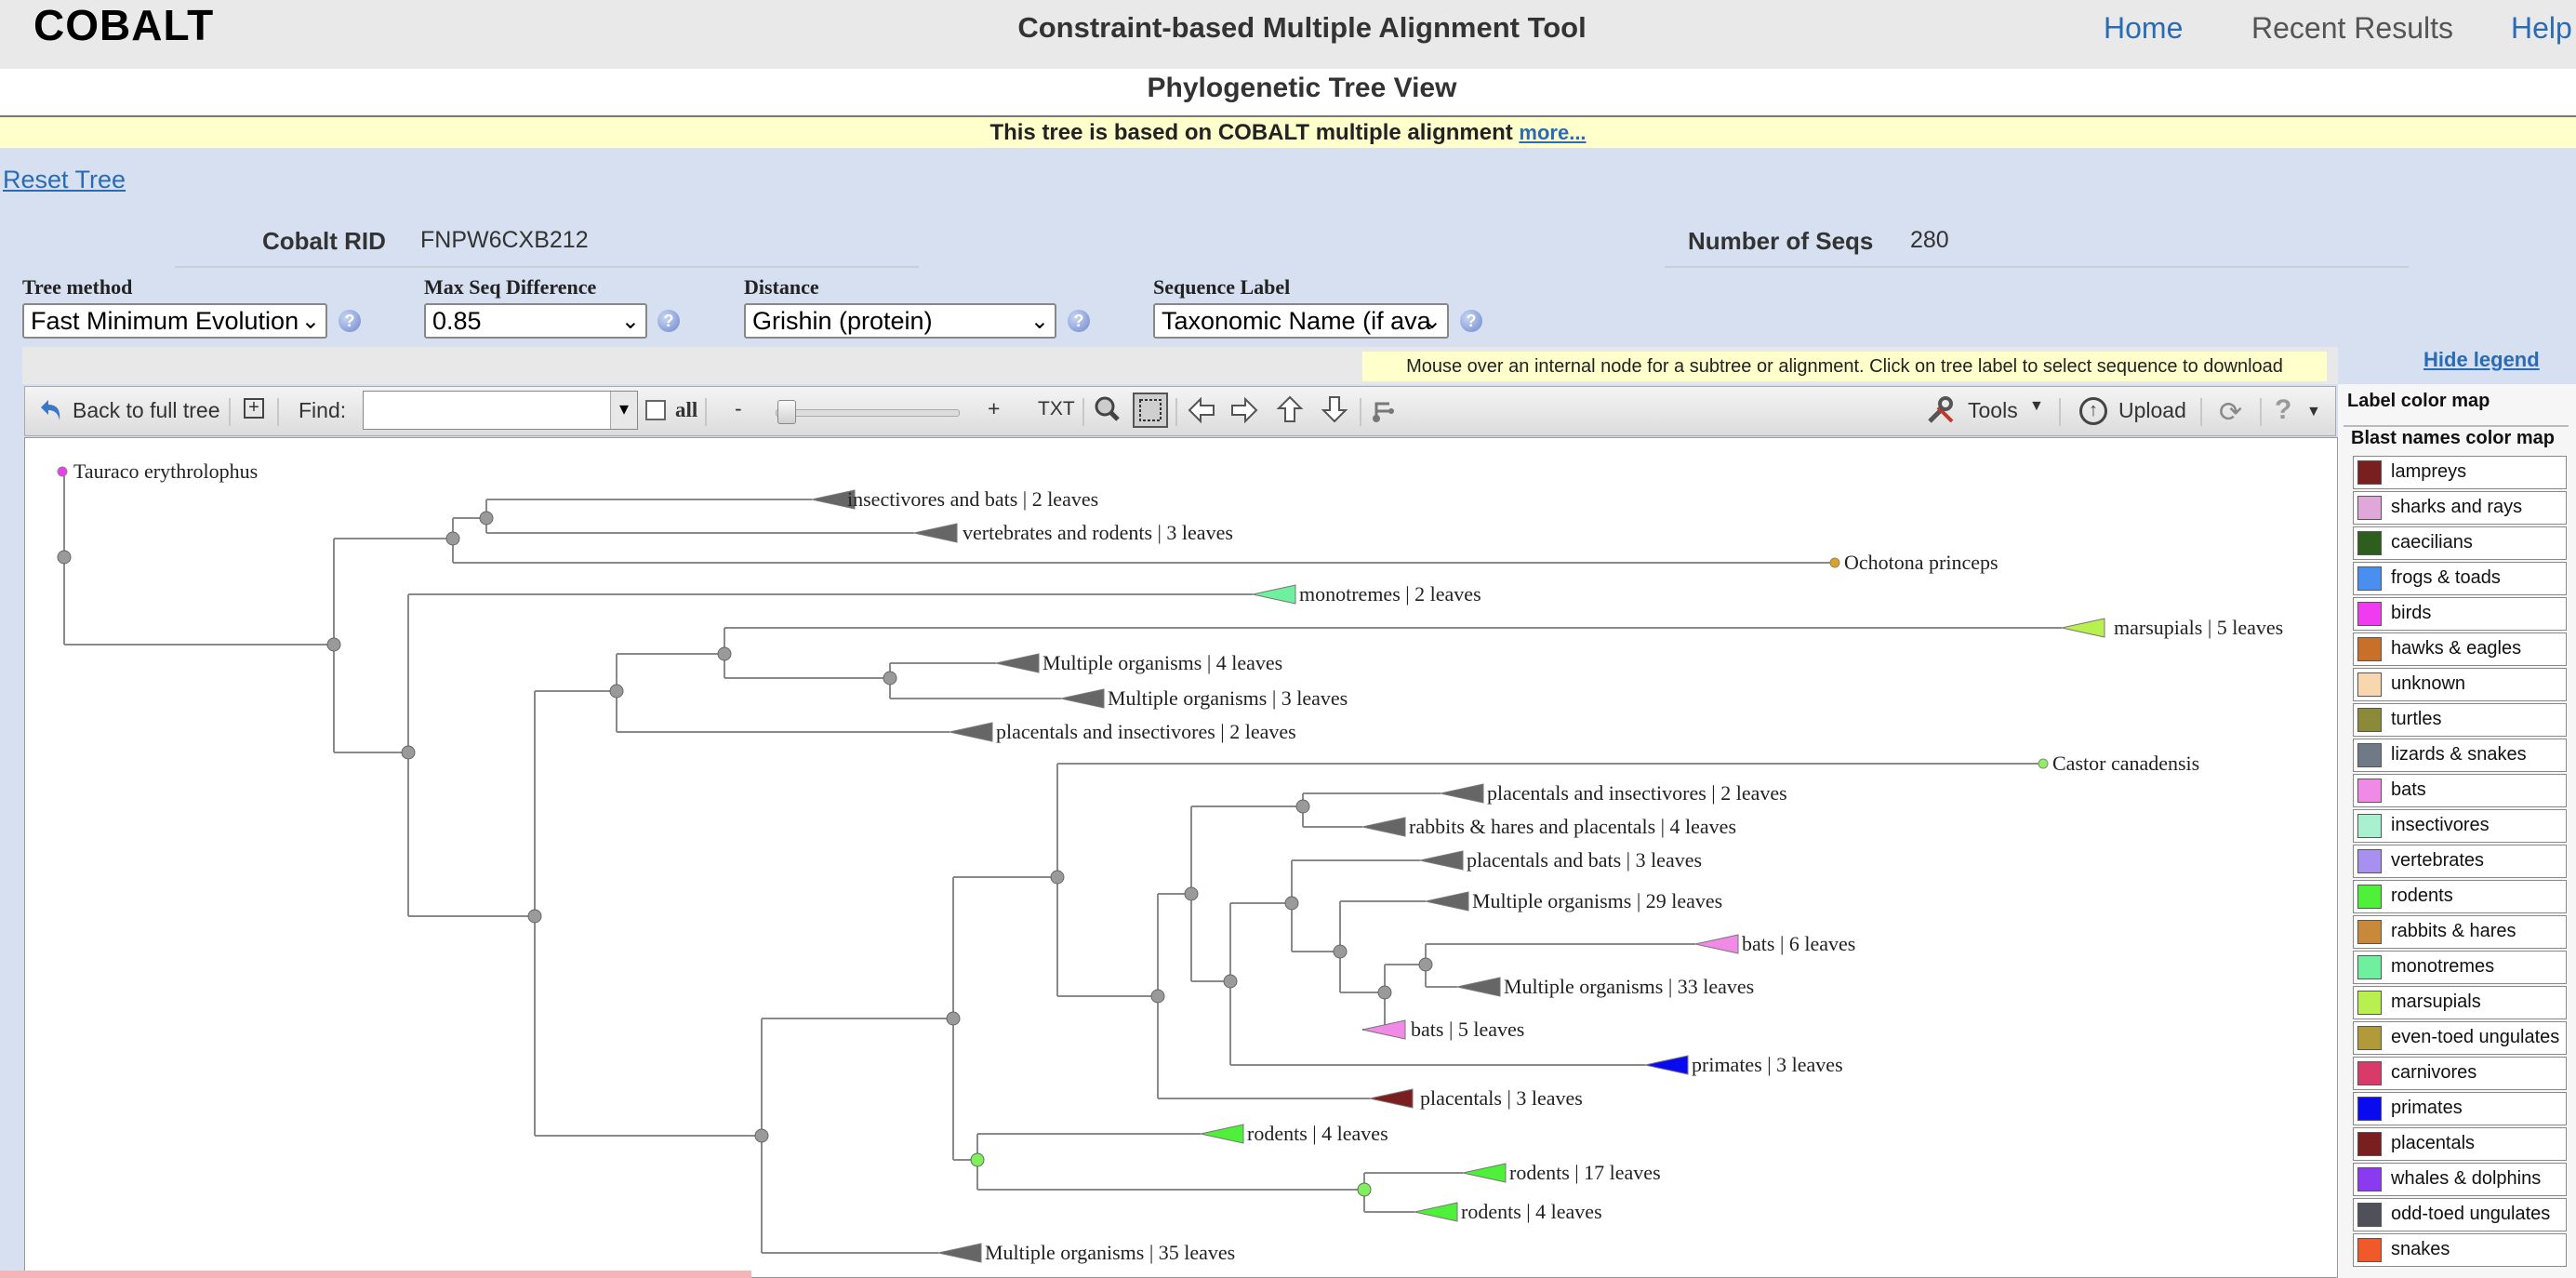  What do you see at coordinates (972, 499) in the screenshot?
I see `tree-leaf-label: insectivores and bats | 2 leaves` at bounding box center [972, 499].